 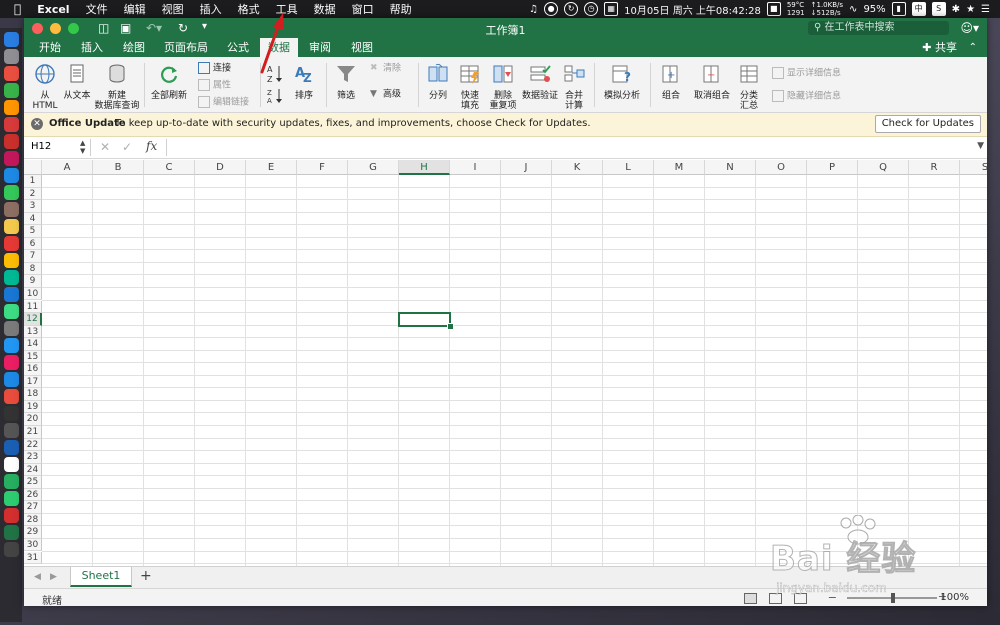 What do you see at coordinates (985, 9) in the screenshot?
I see `menu-list-icon: ☰` at bounding box center [985, 9].